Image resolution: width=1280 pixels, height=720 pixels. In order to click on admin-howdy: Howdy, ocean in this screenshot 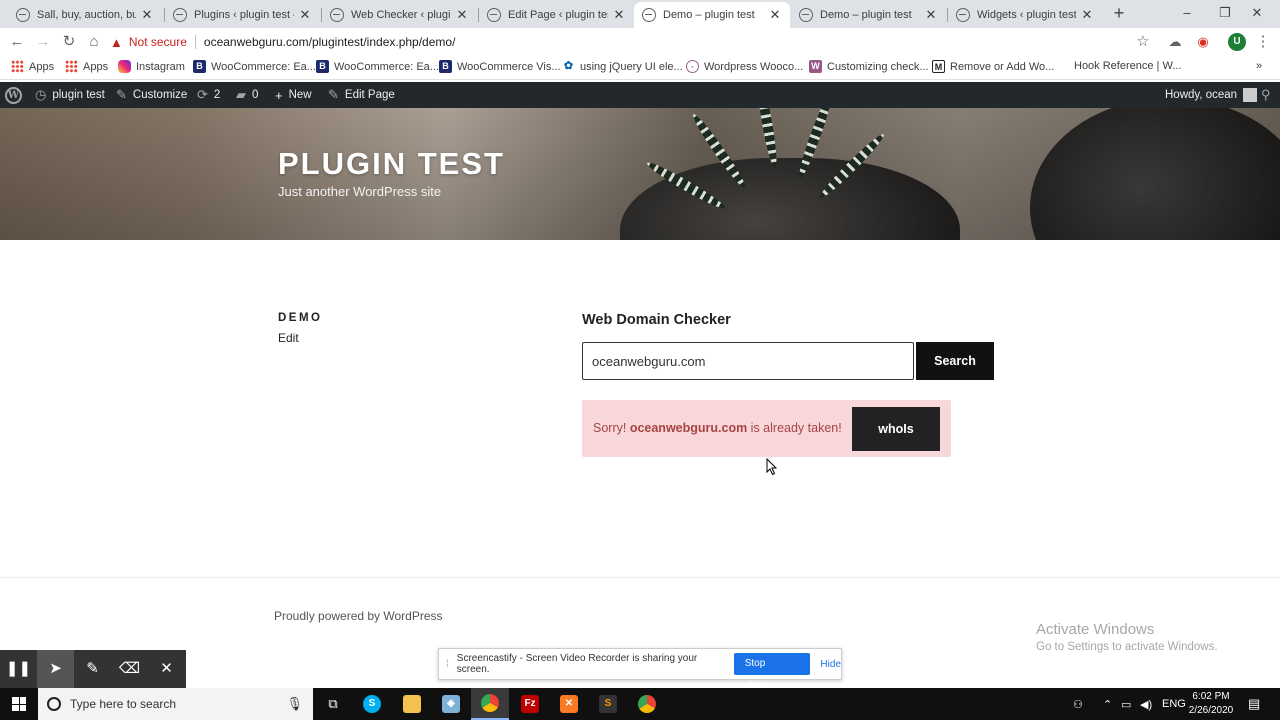, I will do `click(1211, 95)`.